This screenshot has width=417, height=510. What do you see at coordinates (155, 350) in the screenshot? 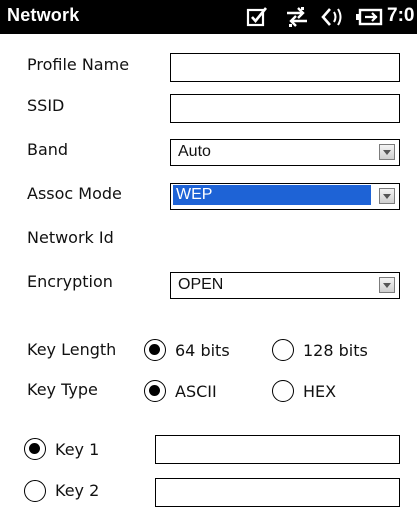
I see `key-length-64-radio` at bounding box center [155, 350].